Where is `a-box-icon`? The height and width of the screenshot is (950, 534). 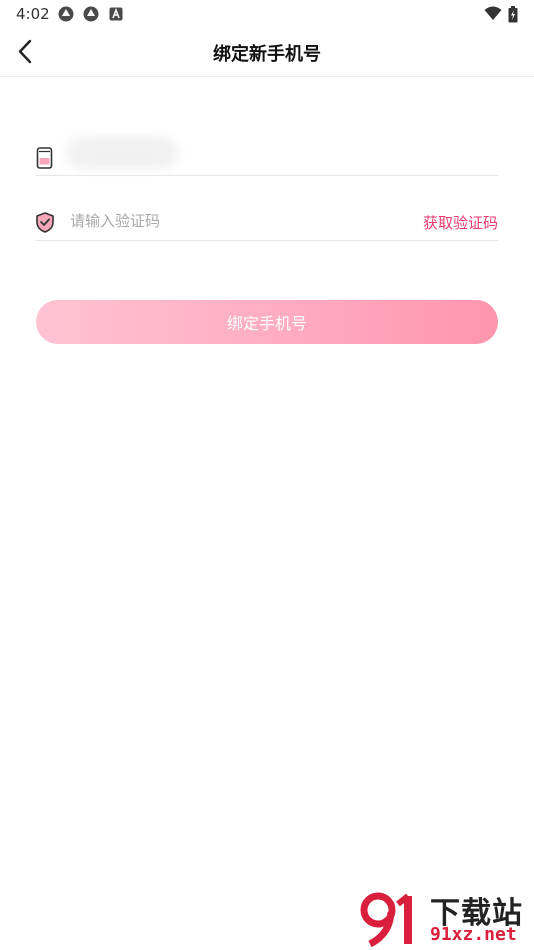
a-box-icon is located at coordinates (117, 14).